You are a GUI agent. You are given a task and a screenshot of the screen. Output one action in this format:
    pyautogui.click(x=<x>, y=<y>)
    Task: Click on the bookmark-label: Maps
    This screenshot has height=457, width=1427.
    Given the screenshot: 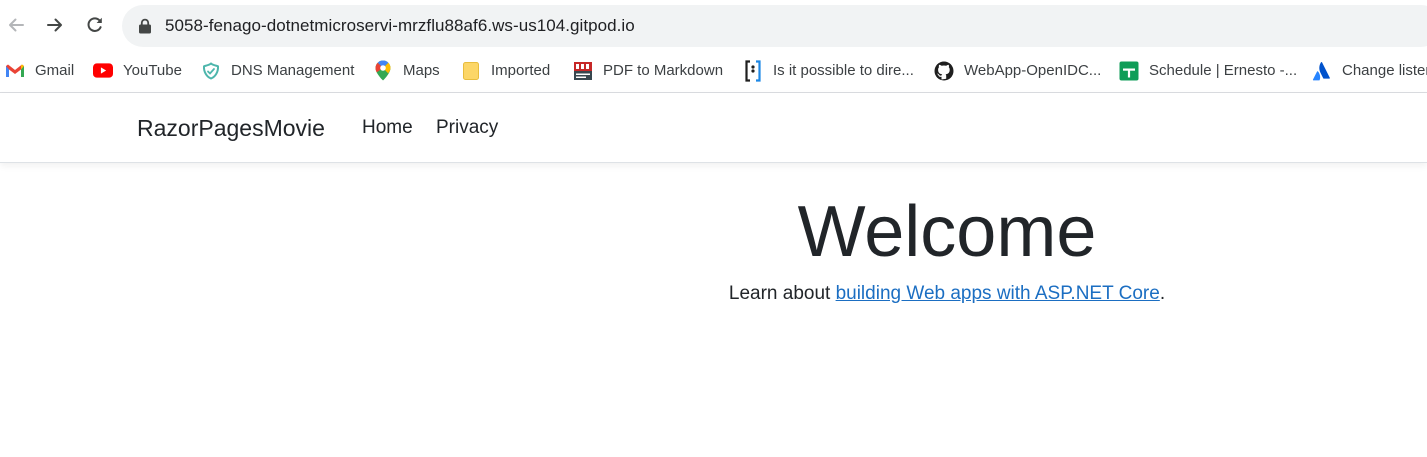 What is the action you would take?
    pyautogui.click(x=421, y=70)
    